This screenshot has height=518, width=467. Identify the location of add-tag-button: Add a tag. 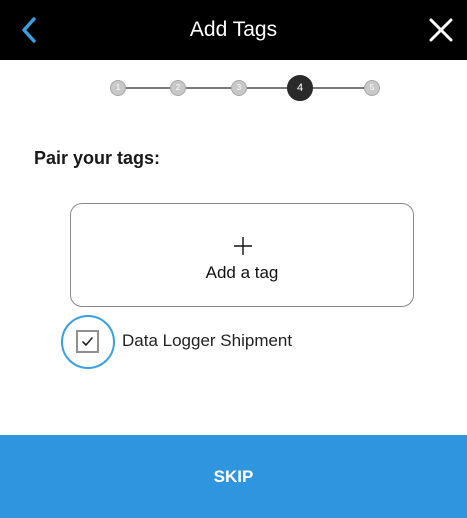
(242, 255).